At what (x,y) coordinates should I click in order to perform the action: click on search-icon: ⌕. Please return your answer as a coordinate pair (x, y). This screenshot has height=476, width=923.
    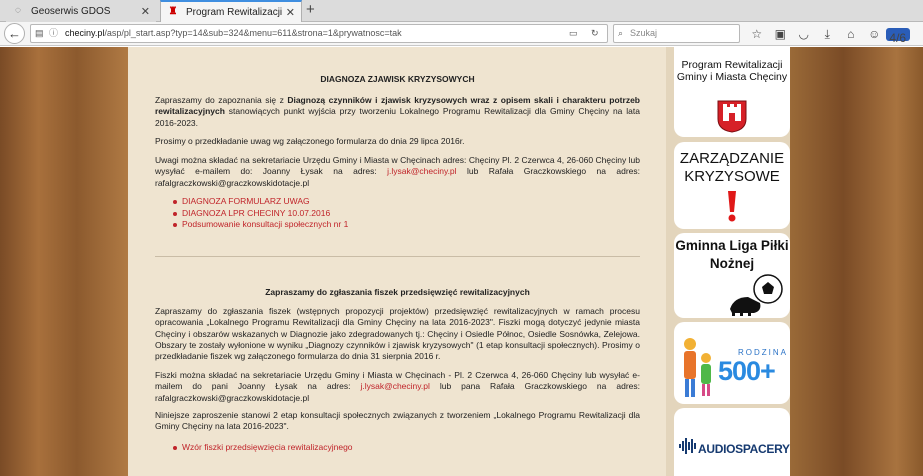
    Looking at the image, I should click on (621, 33).